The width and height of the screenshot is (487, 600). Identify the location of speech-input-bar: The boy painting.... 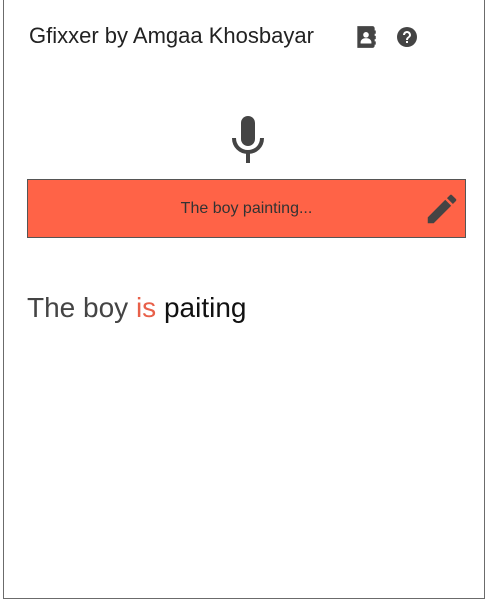
(246, 208).